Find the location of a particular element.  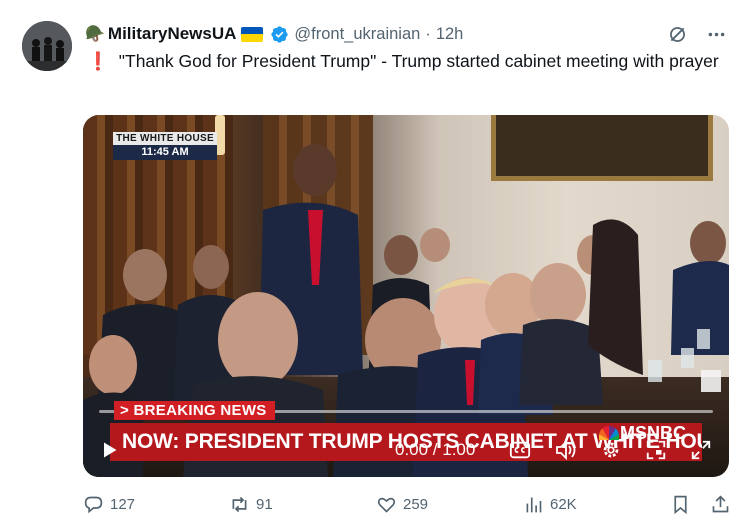

repost-button: 91 is located at coordinates (251, 504).